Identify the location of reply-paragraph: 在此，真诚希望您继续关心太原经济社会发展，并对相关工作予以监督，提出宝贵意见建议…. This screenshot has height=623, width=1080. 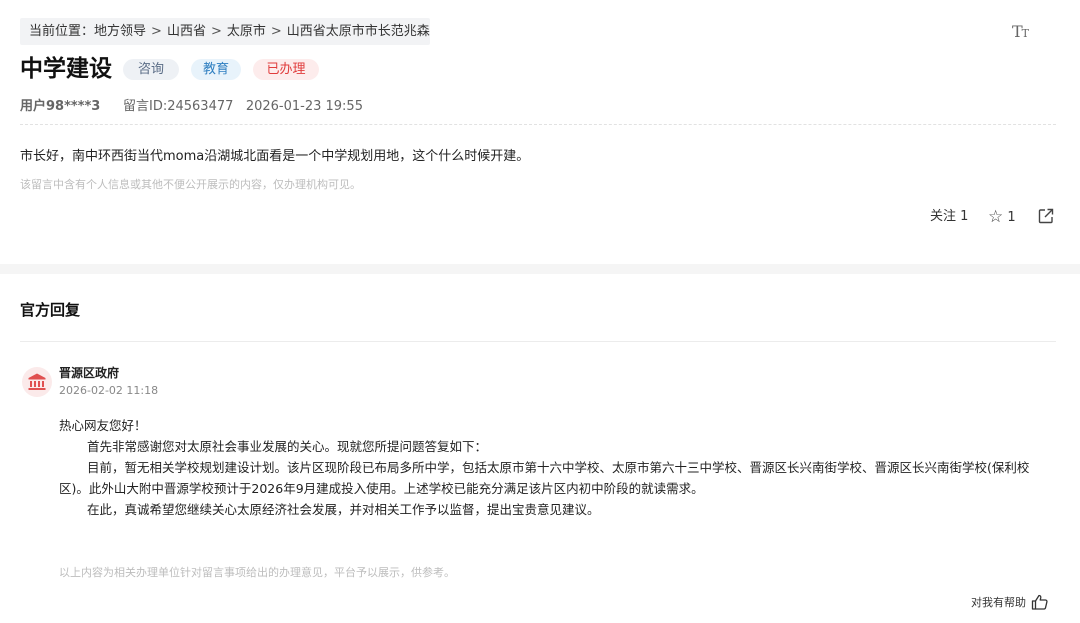
(343, 509).